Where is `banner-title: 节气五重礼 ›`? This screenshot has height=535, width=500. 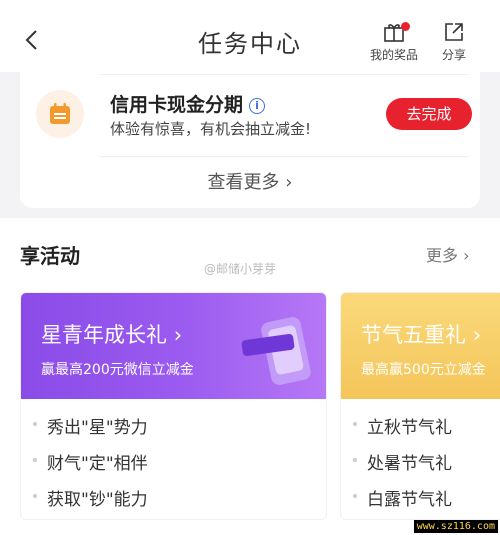
banner-title: 节气五重礼 › is located at coordinates (421, 334).